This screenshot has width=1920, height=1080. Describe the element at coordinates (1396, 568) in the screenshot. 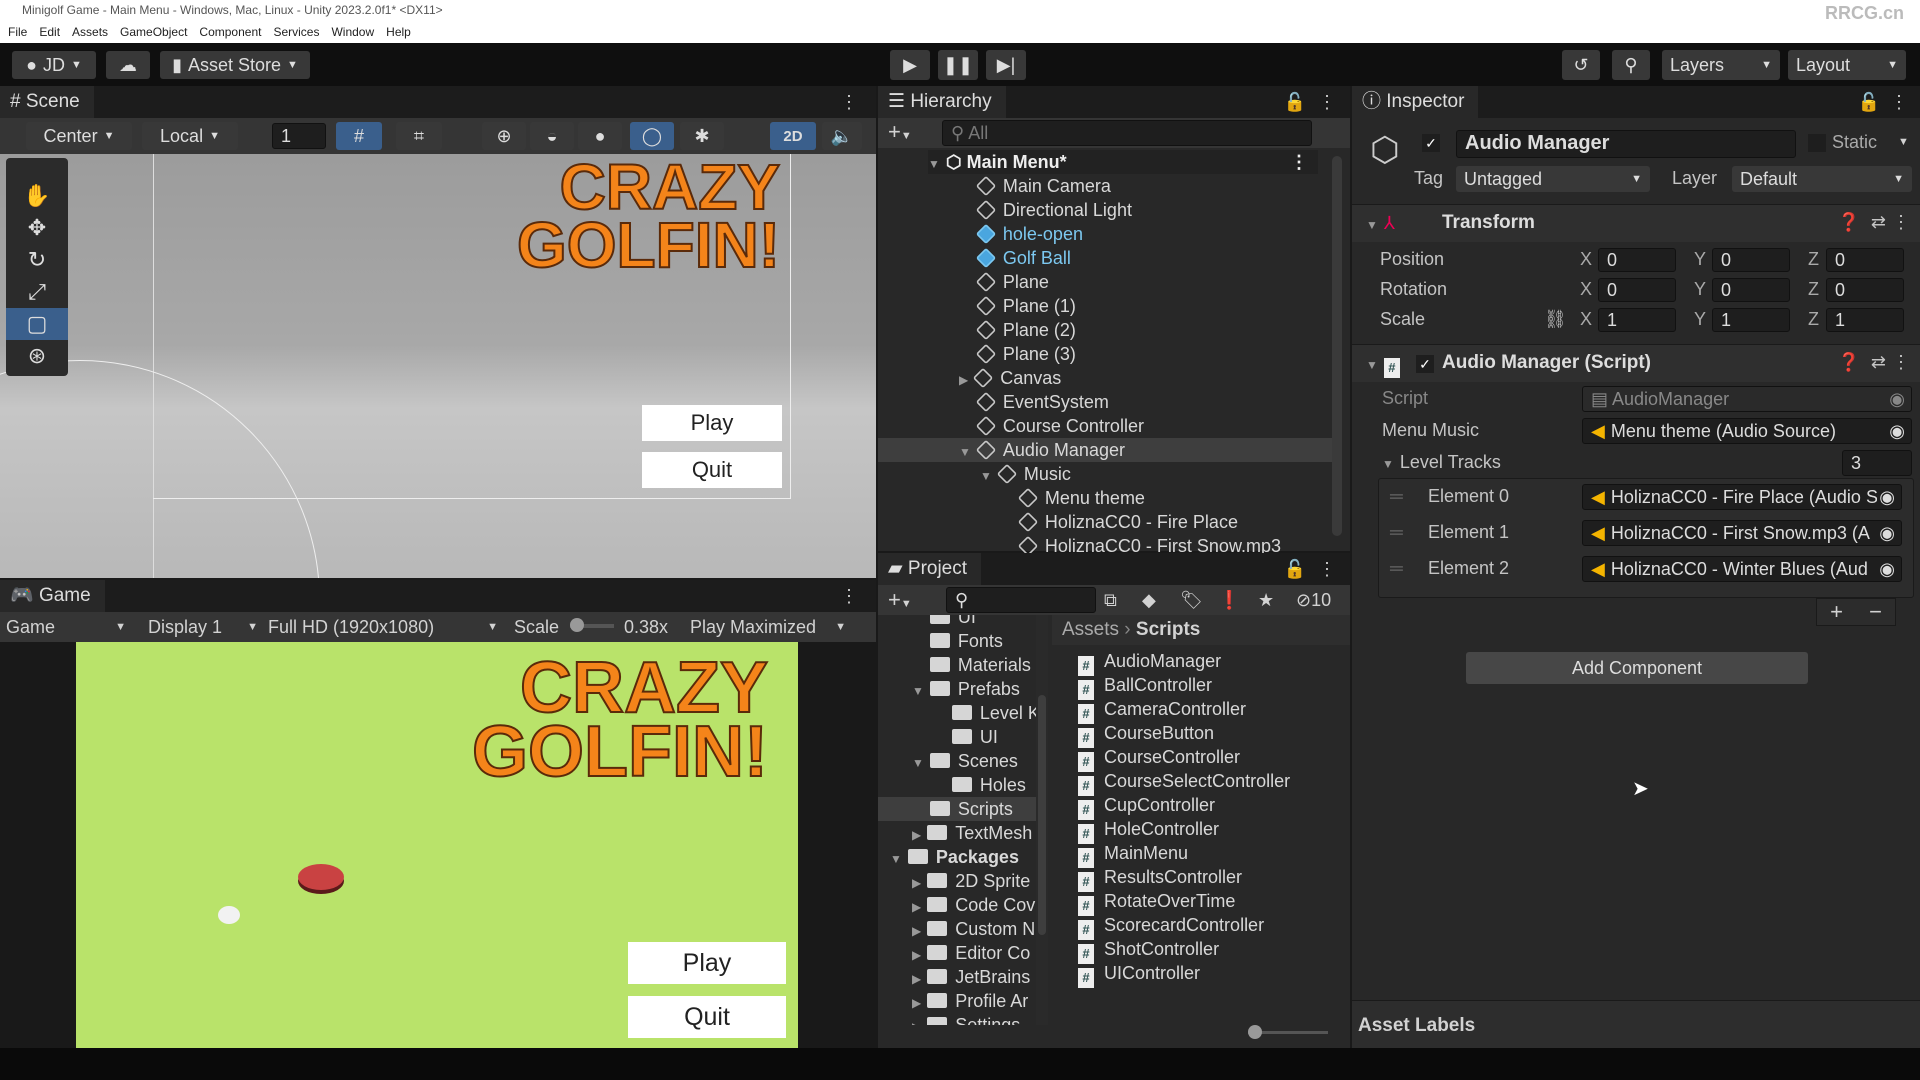

I see `drag-handle-icon: ═` at that location.